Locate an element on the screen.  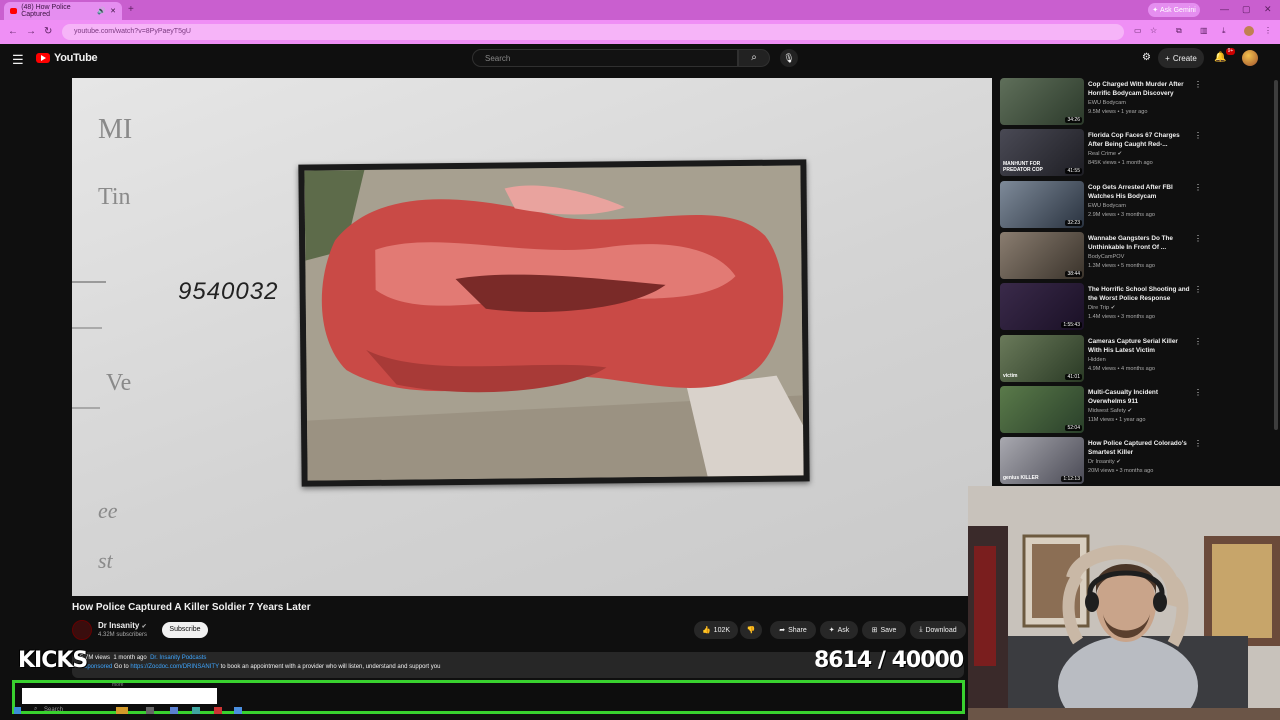
close-tab-icon: ✕ is located at coordinates (113, 11).